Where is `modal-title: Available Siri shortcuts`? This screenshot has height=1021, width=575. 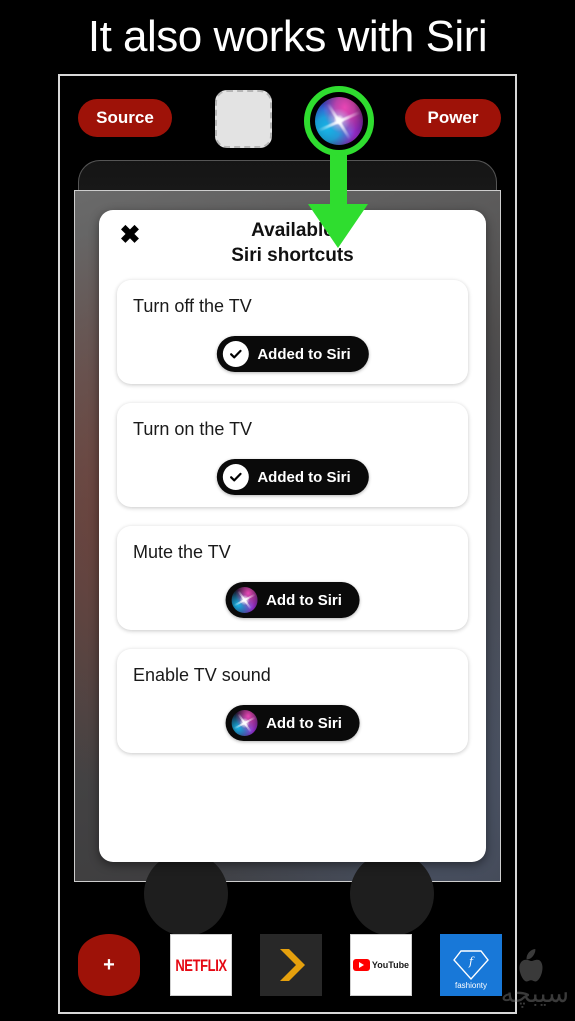
modal-title: Available Siri shortcuts is located at coordinates (292, 243).